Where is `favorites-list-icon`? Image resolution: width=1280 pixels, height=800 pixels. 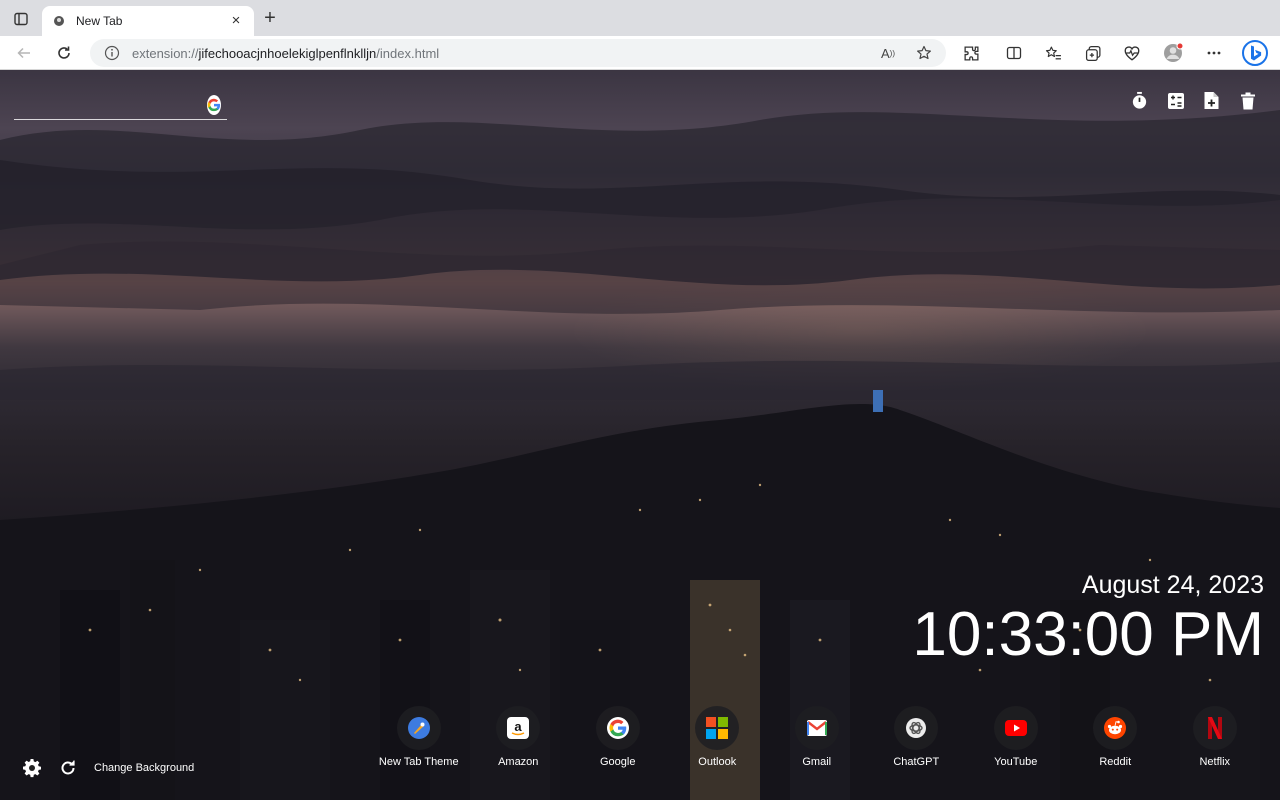
favorites-list-icon is located at coordinates (1053, 52).